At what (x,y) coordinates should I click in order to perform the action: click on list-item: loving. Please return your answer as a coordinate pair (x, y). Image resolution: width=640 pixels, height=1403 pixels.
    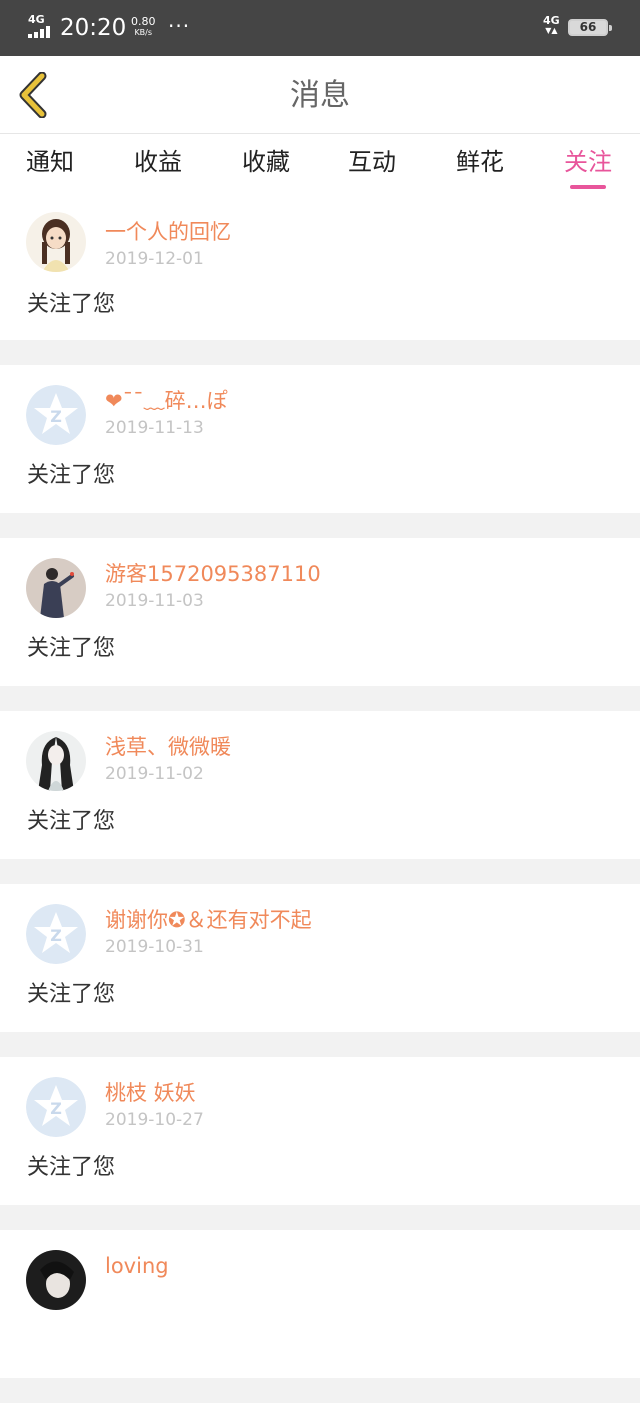
    Looking at the image, I should click on (320, 1304).